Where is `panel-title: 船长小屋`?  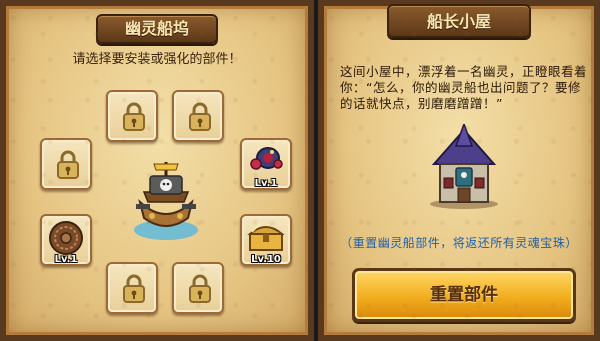 panel-title: 船长小屋 is located at coordinates (459, 21).